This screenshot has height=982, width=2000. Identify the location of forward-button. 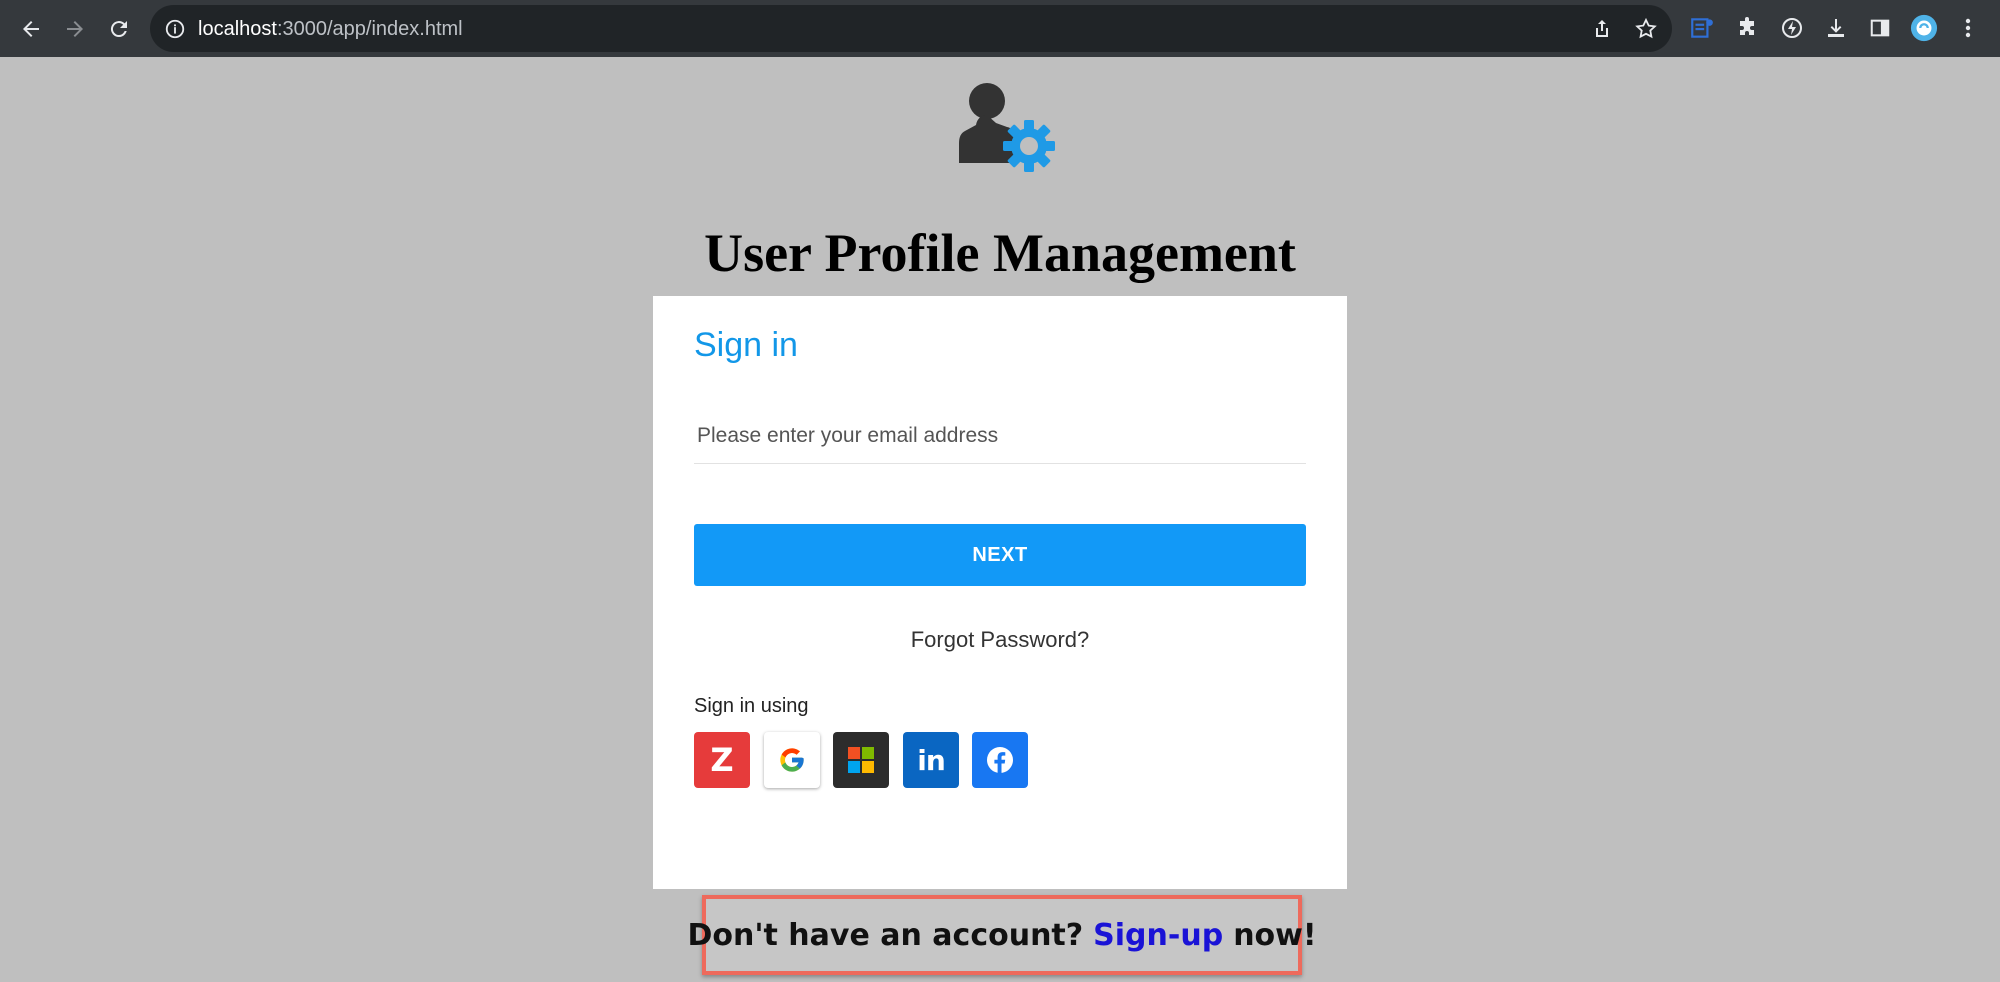
(75, 29).